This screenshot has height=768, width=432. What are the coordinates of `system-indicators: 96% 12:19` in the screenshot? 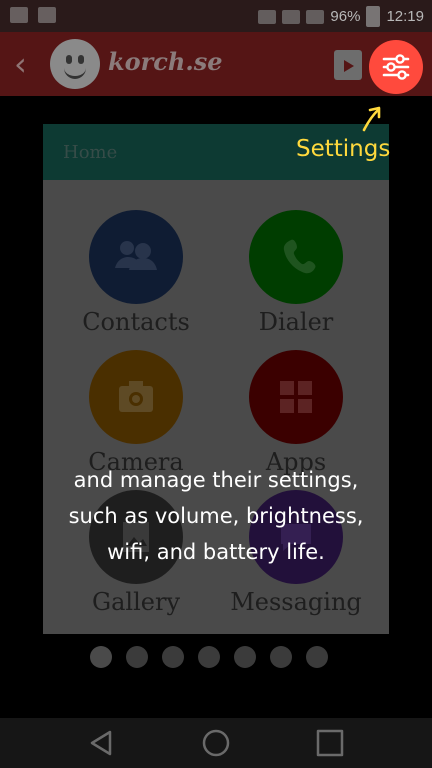 It's located at (341, 16).